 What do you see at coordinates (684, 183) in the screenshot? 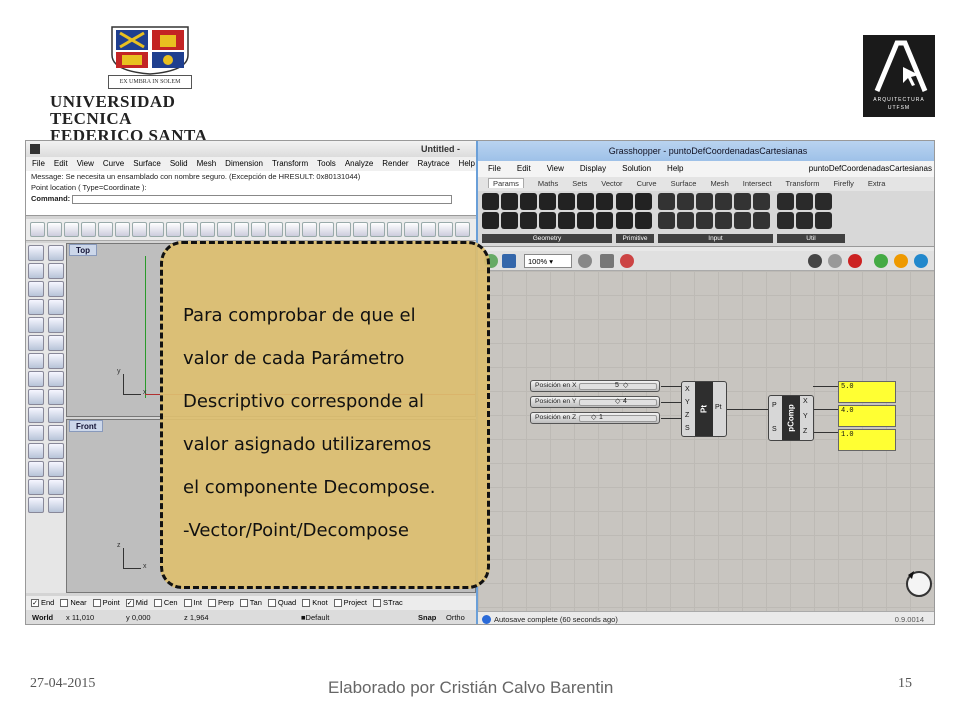
I see `gh-tab: Surface` at bounding box center [684, 183].